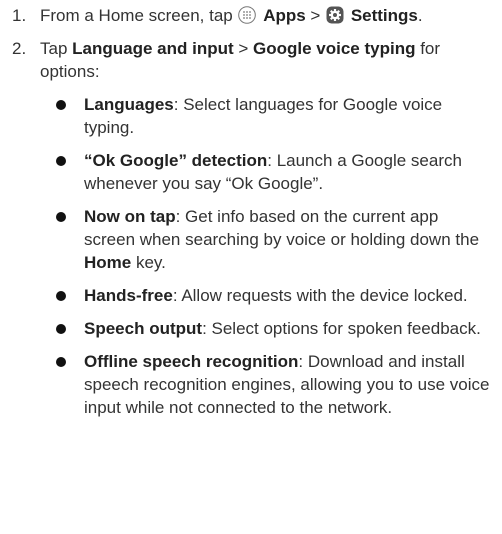  Describe the element at coordinates (143, 328) in the screenshot. I see `option-title: Speech output` at that location.